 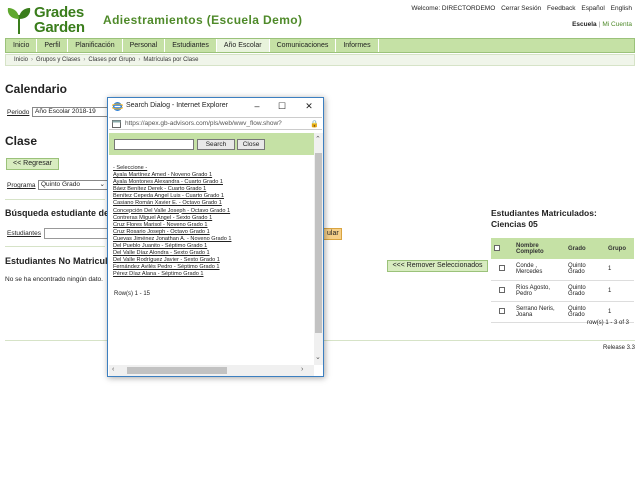 I want to click on dialog-titlebar: Search Dialog - Internet Explorer – ☐ ✕, so click(x=215, y=107).